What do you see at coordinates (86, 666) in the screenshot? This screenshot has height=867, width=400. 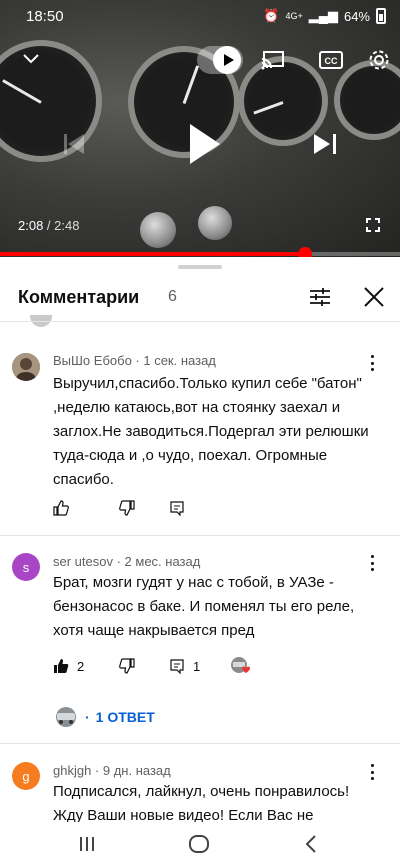 I see `like-button: 2` at bounding box center [86, 666].